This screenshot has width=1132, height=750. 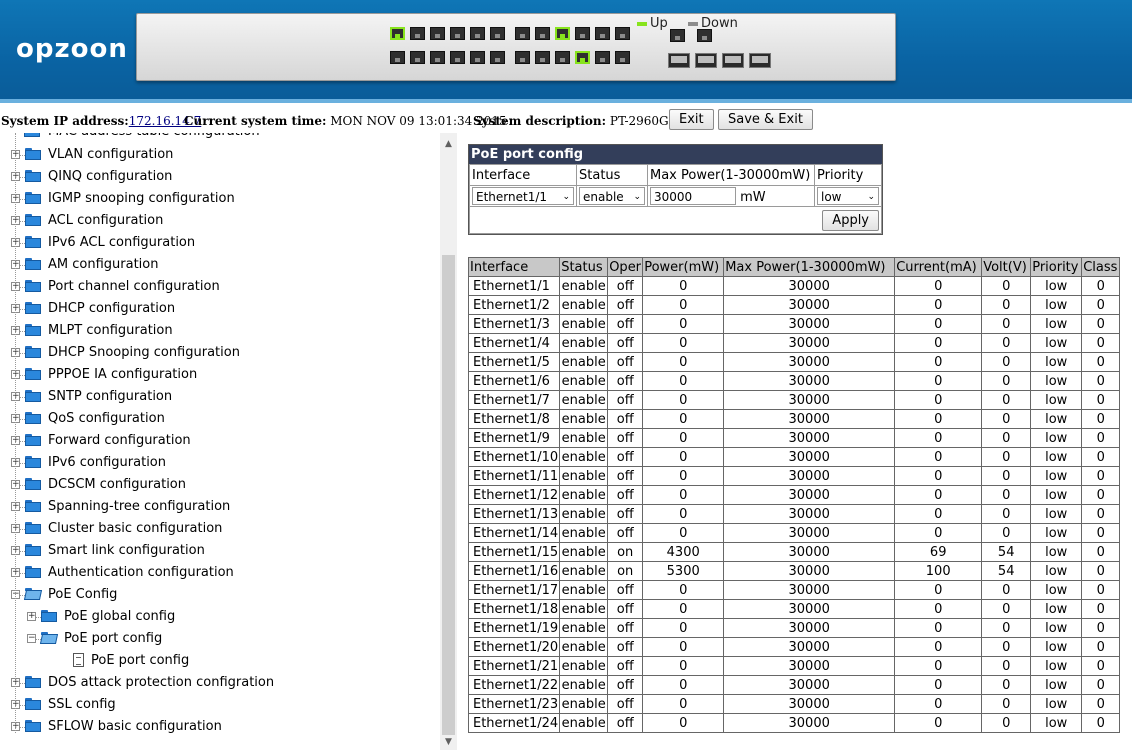 I want to click on interface-select: Ethernet1/1 ⌄, so click(x=523, y=196).